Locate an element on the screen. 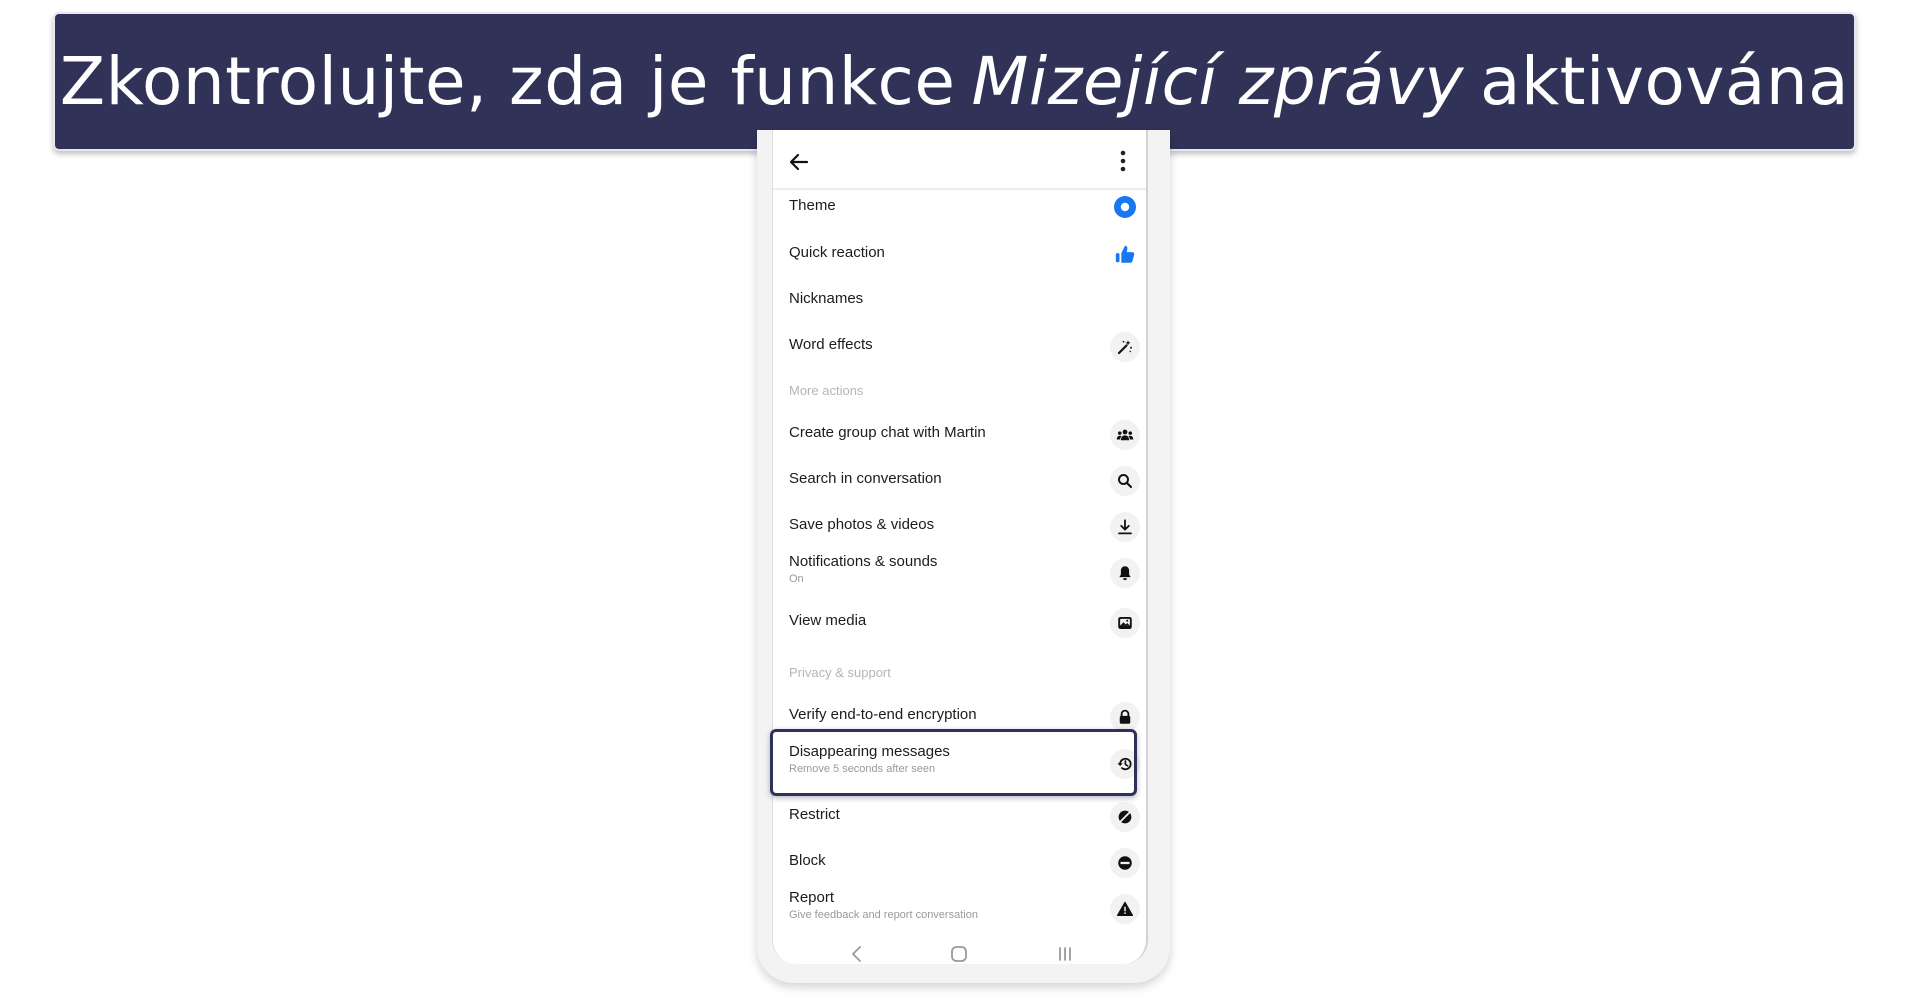  restrict-icon is located at coordinates (1125, 817).